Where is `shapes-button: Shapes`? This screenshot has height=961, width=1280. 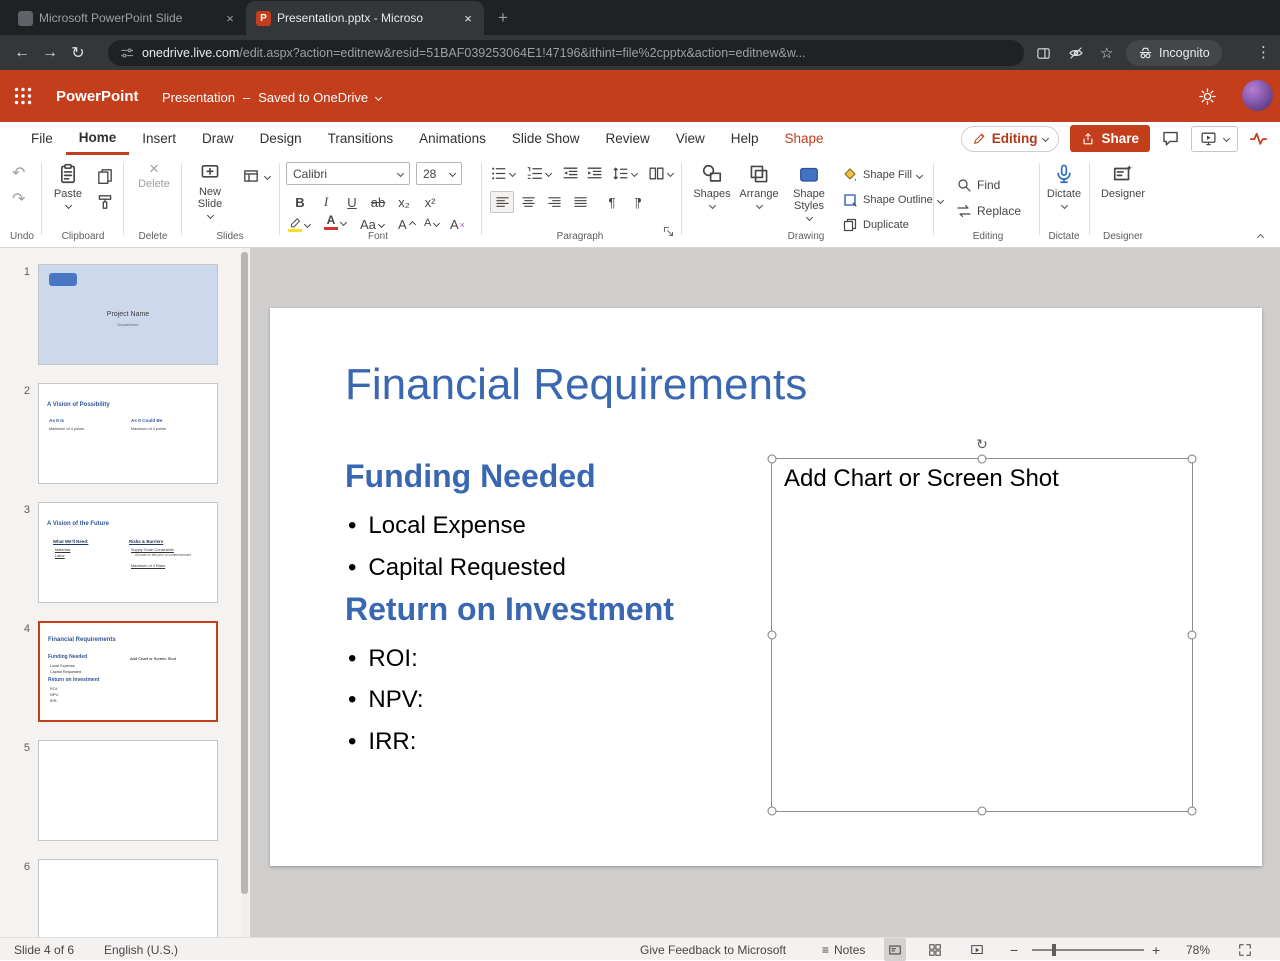
shapes-button: Shapes is located at coordinates (712, 186).